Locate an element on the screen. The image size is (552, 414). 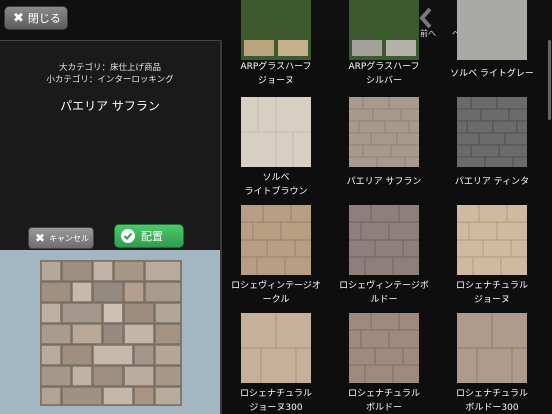
grid-item-rocher-vintage-ocre: ロシェヴィンテージオ ークル is located at coordinates (276, 257).